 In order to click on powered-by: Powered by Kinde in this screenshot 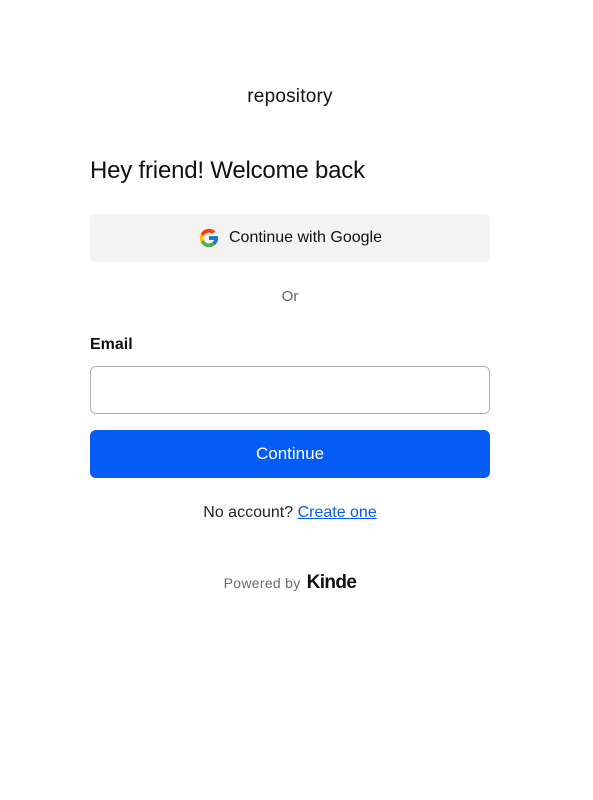, I will do `click(290, 583)`.